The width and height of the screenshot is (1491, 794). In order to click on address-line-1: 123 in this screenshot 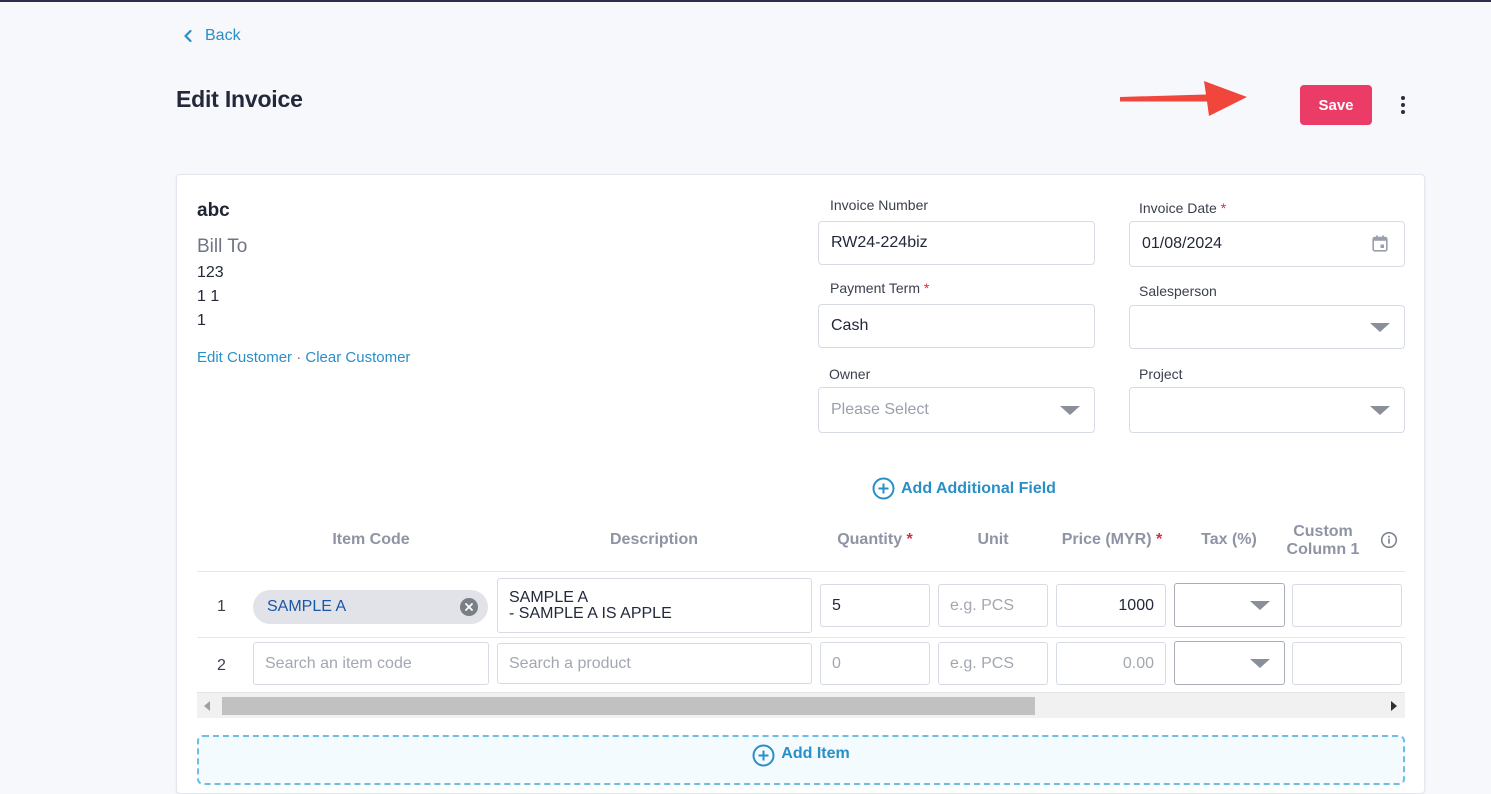, I will do `click(210, 272)`.